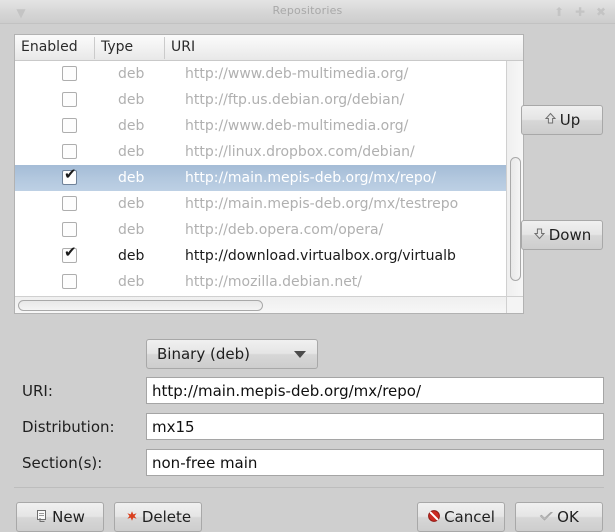 This screenshot has width=615, height=532. I want to click on scrollbar-corner, so click(514, 304).